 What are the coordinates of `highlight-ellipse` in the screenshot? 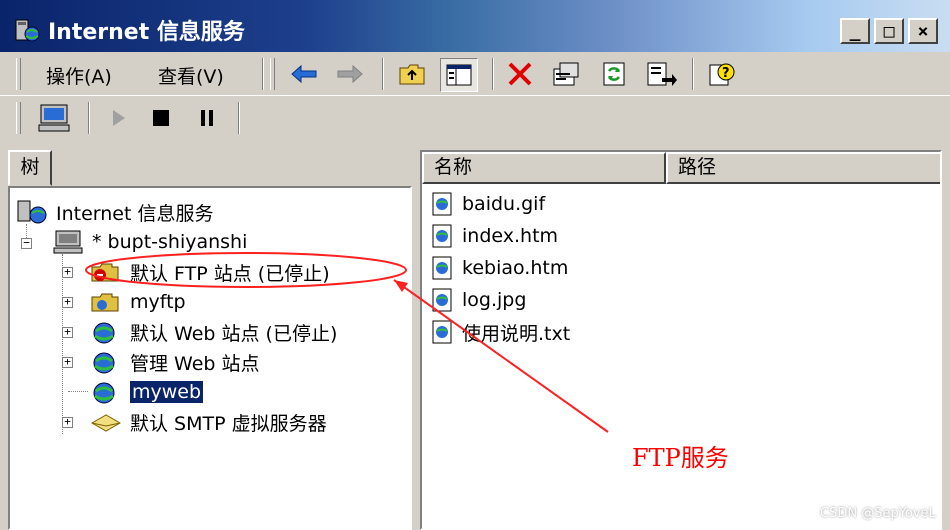 It's located at (246, 270).